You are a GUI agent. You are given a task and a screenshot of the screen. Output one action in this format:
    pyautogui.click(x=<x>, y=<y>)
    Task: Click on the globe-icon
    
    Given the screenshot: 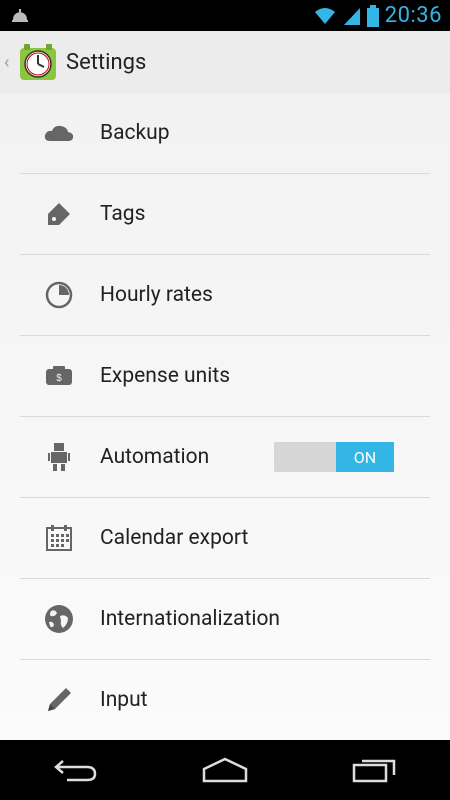 What is the action you would take?
    pyautogui.click(x=59, y=619)
    